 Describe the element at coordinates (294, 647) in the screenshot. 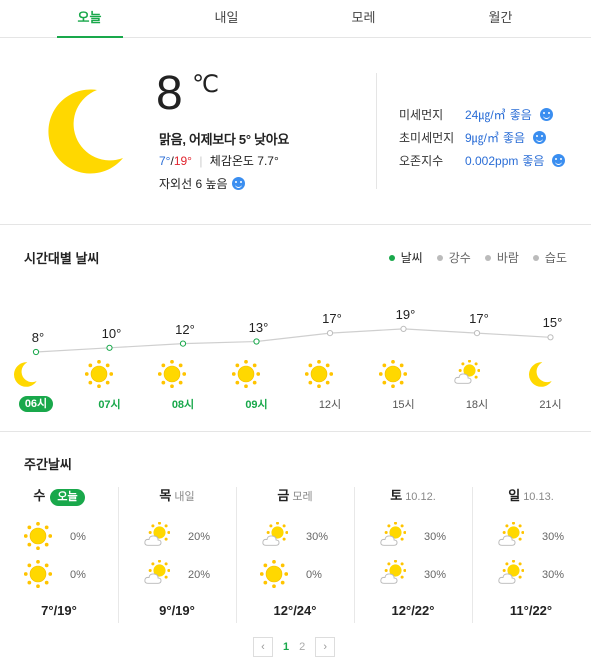

I see `pagination: ‹ 1 2 ›` at that location.